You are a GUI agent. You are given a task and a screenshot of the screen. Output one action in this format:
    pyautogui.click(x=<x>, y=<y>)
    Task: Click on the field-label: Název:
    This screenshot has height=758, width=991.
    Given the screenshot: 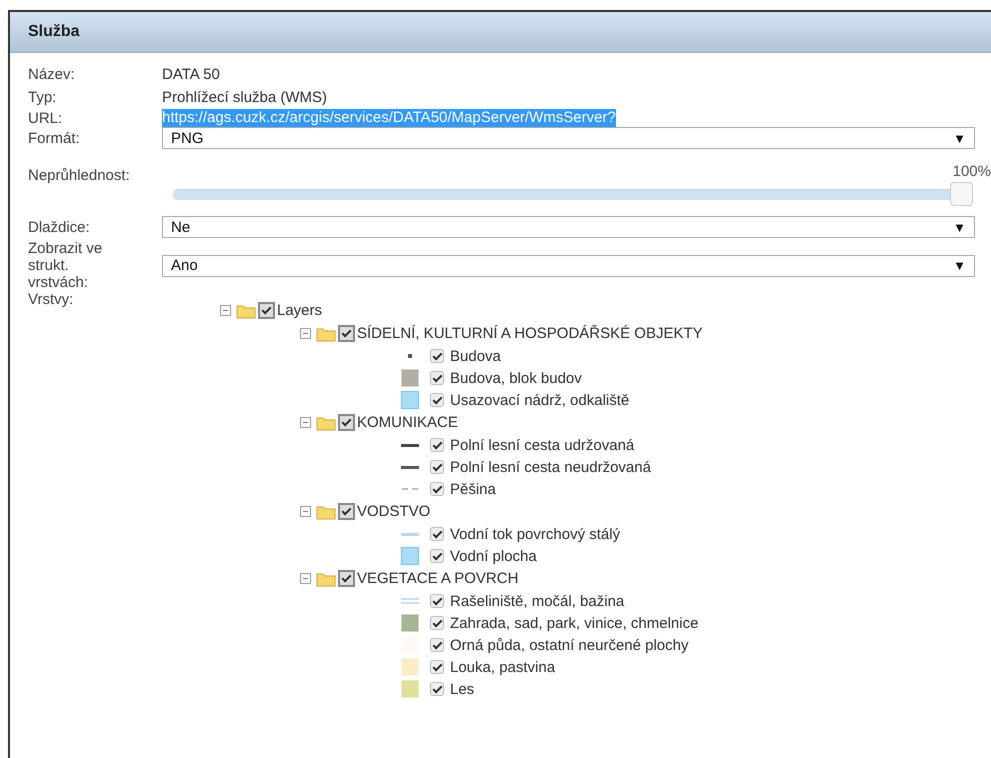 What is the action you would take?
    pyautogui.click(x=51, y=74)
    